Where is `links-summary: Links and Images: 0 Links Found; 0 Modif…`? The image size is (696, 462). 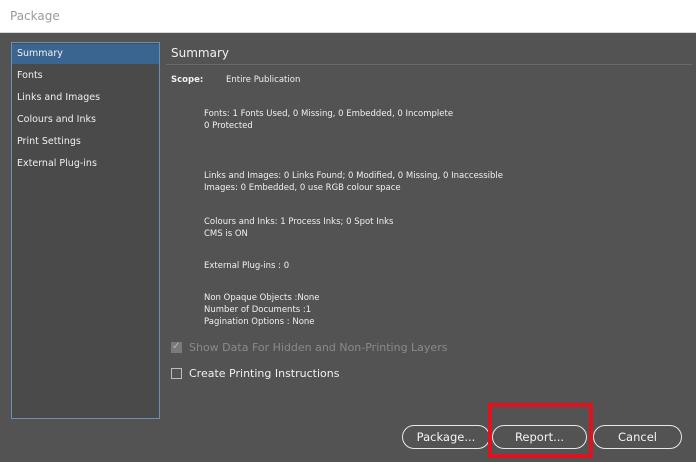
links-summary: Links and Images: 0 Links Found; 0 Modif… is located at coordinates (353, 182).